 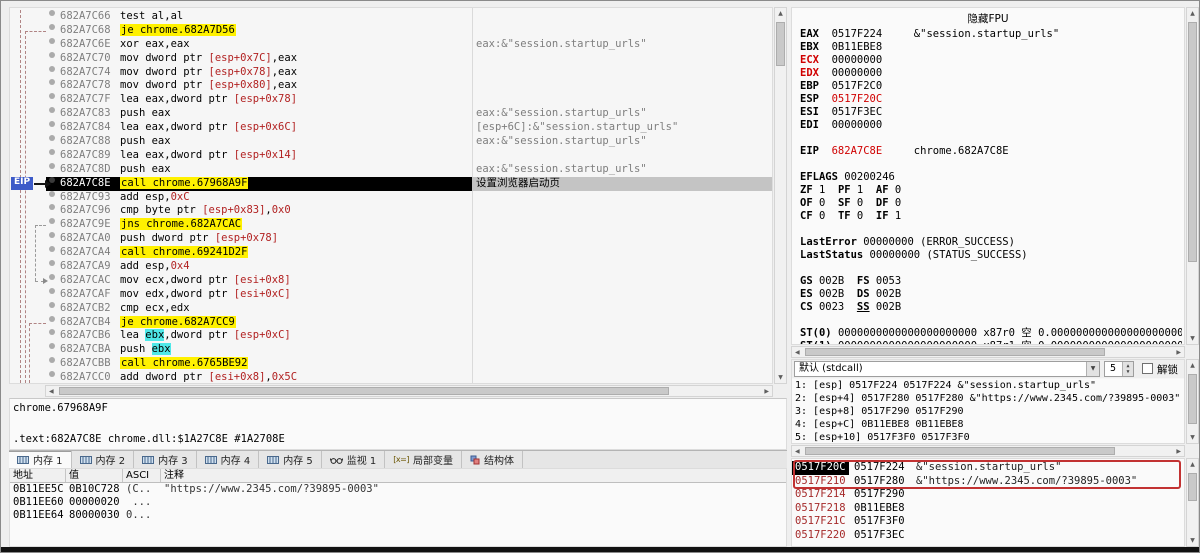 What do you see at coordinates (391, 30) in the screenshot?
I see `disasm-row: 682A7C68 je chrome.682A7D56` at bounding box center [391, 30].